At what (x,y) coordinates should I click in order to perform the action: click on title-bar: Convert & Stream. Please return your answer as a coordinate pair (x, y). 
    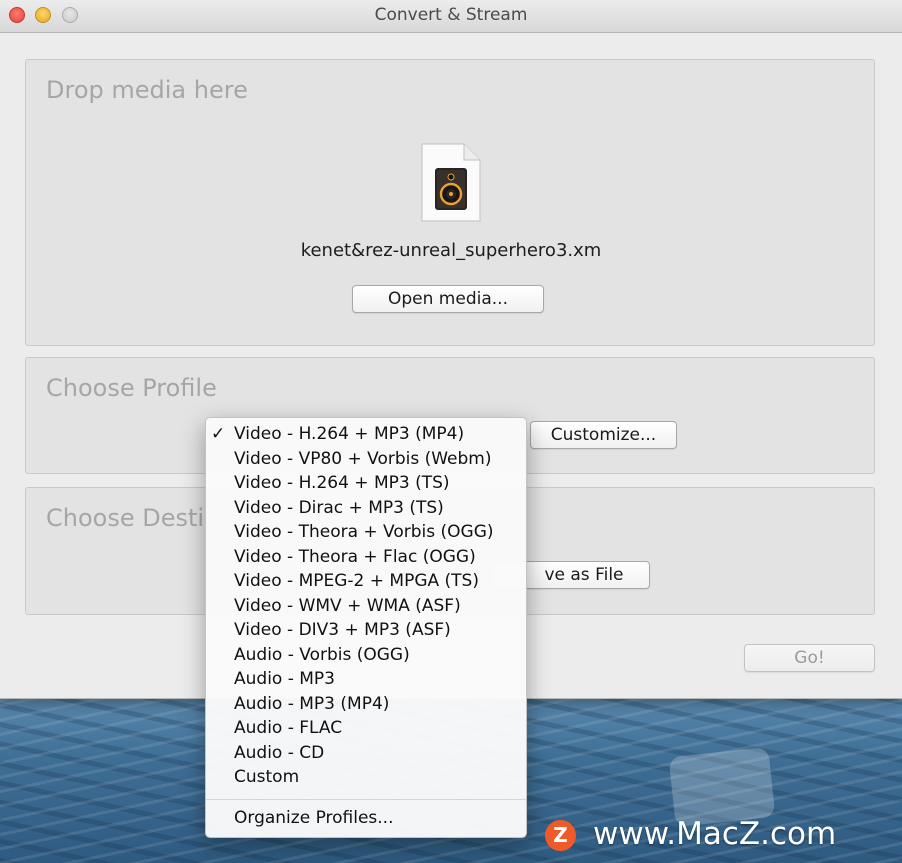
    Looking at the image, I should click on (451, 16).